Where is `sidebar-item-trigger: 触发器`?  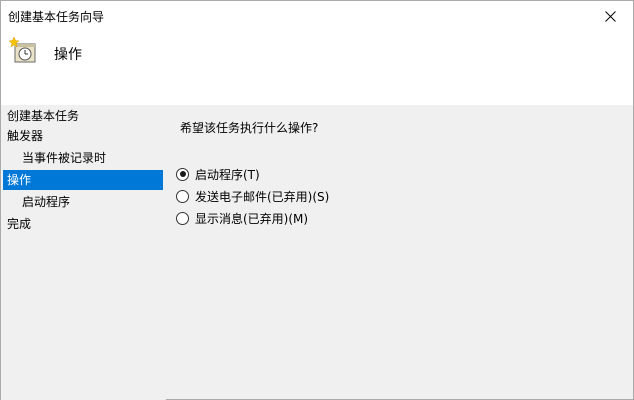 sidebar-item-trigger: 触发器 is located at coordinates (83, 136).